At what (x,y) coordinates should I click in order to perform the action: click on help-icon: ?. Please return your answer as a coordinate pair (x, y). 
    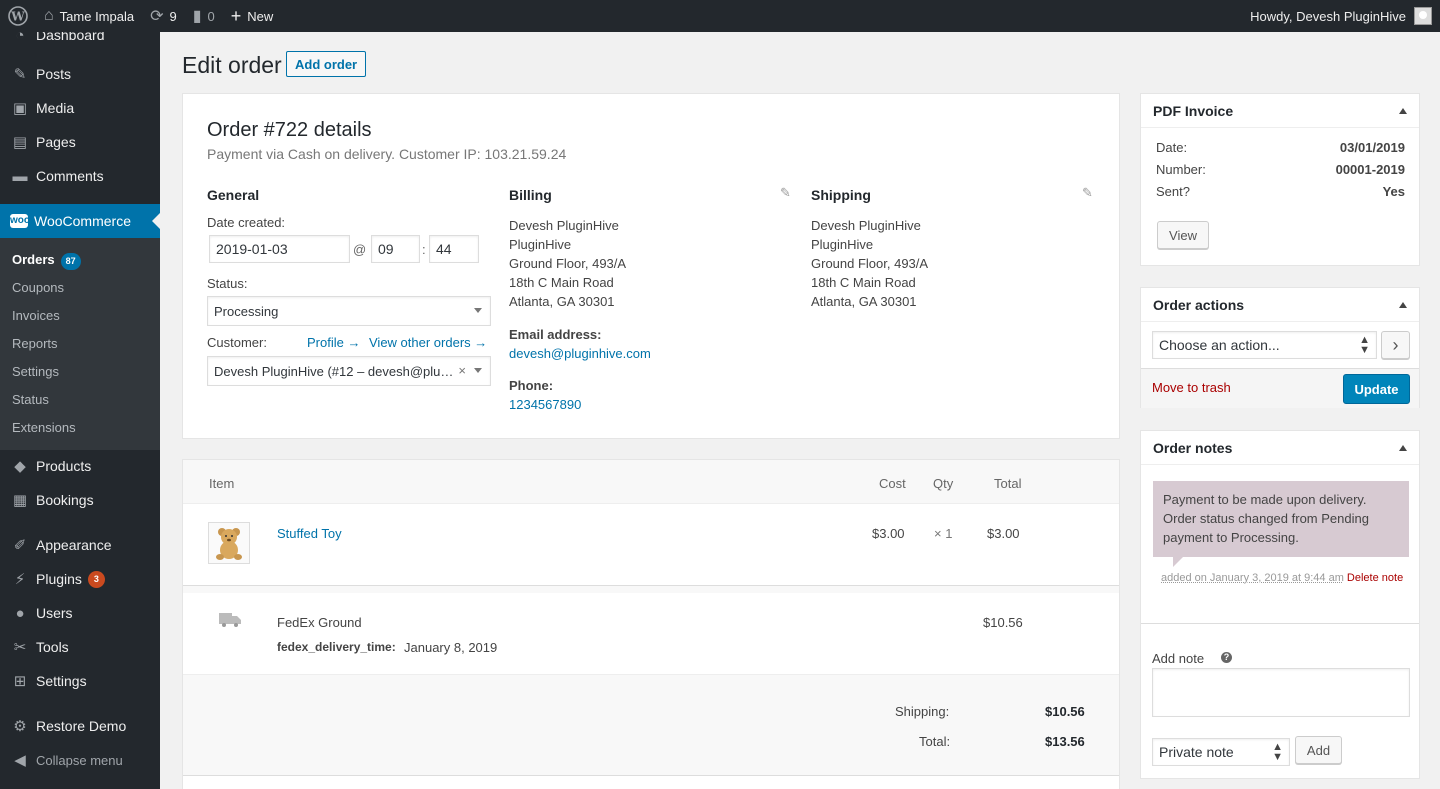
    Looking at the image, I should click on (1226, 657).